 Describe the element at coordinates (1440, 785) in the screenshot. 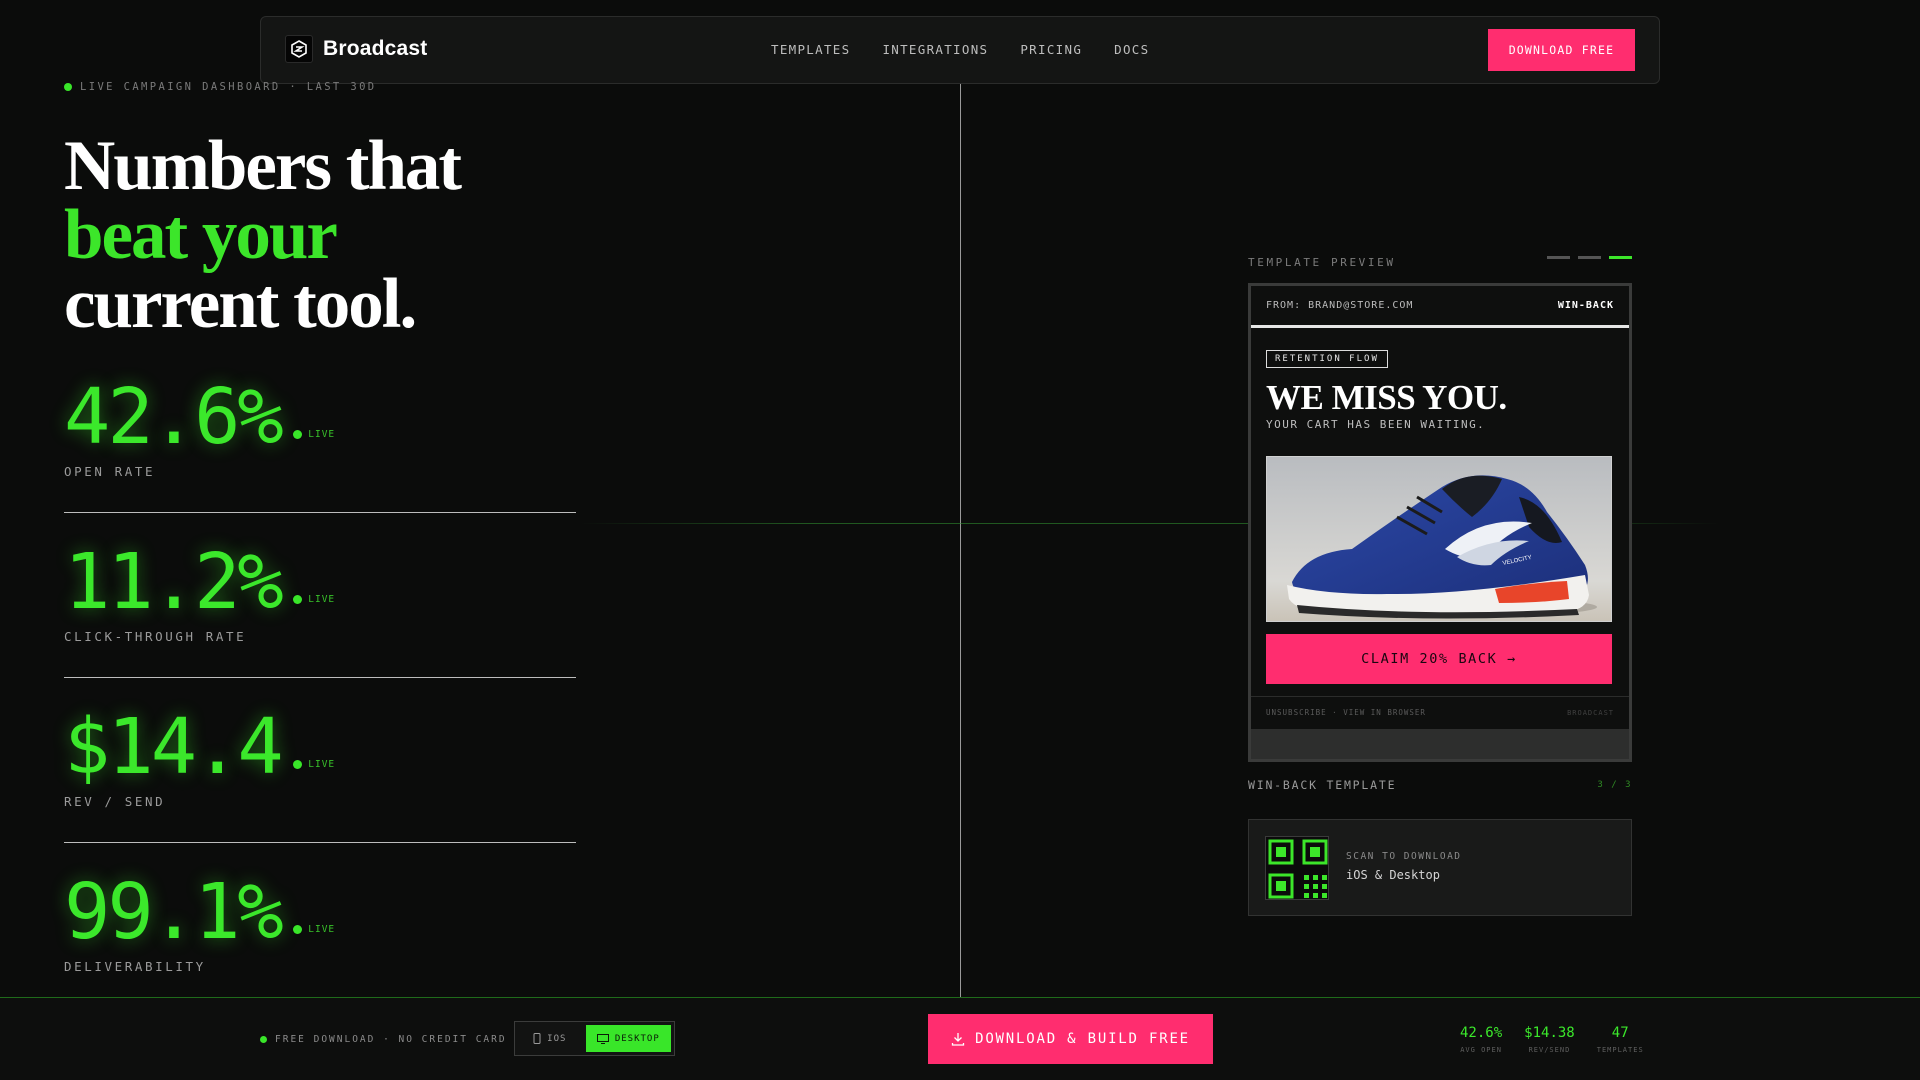

I see `template-info-row: WIN-BACK TEMPLATE 3 / 3` at that location.